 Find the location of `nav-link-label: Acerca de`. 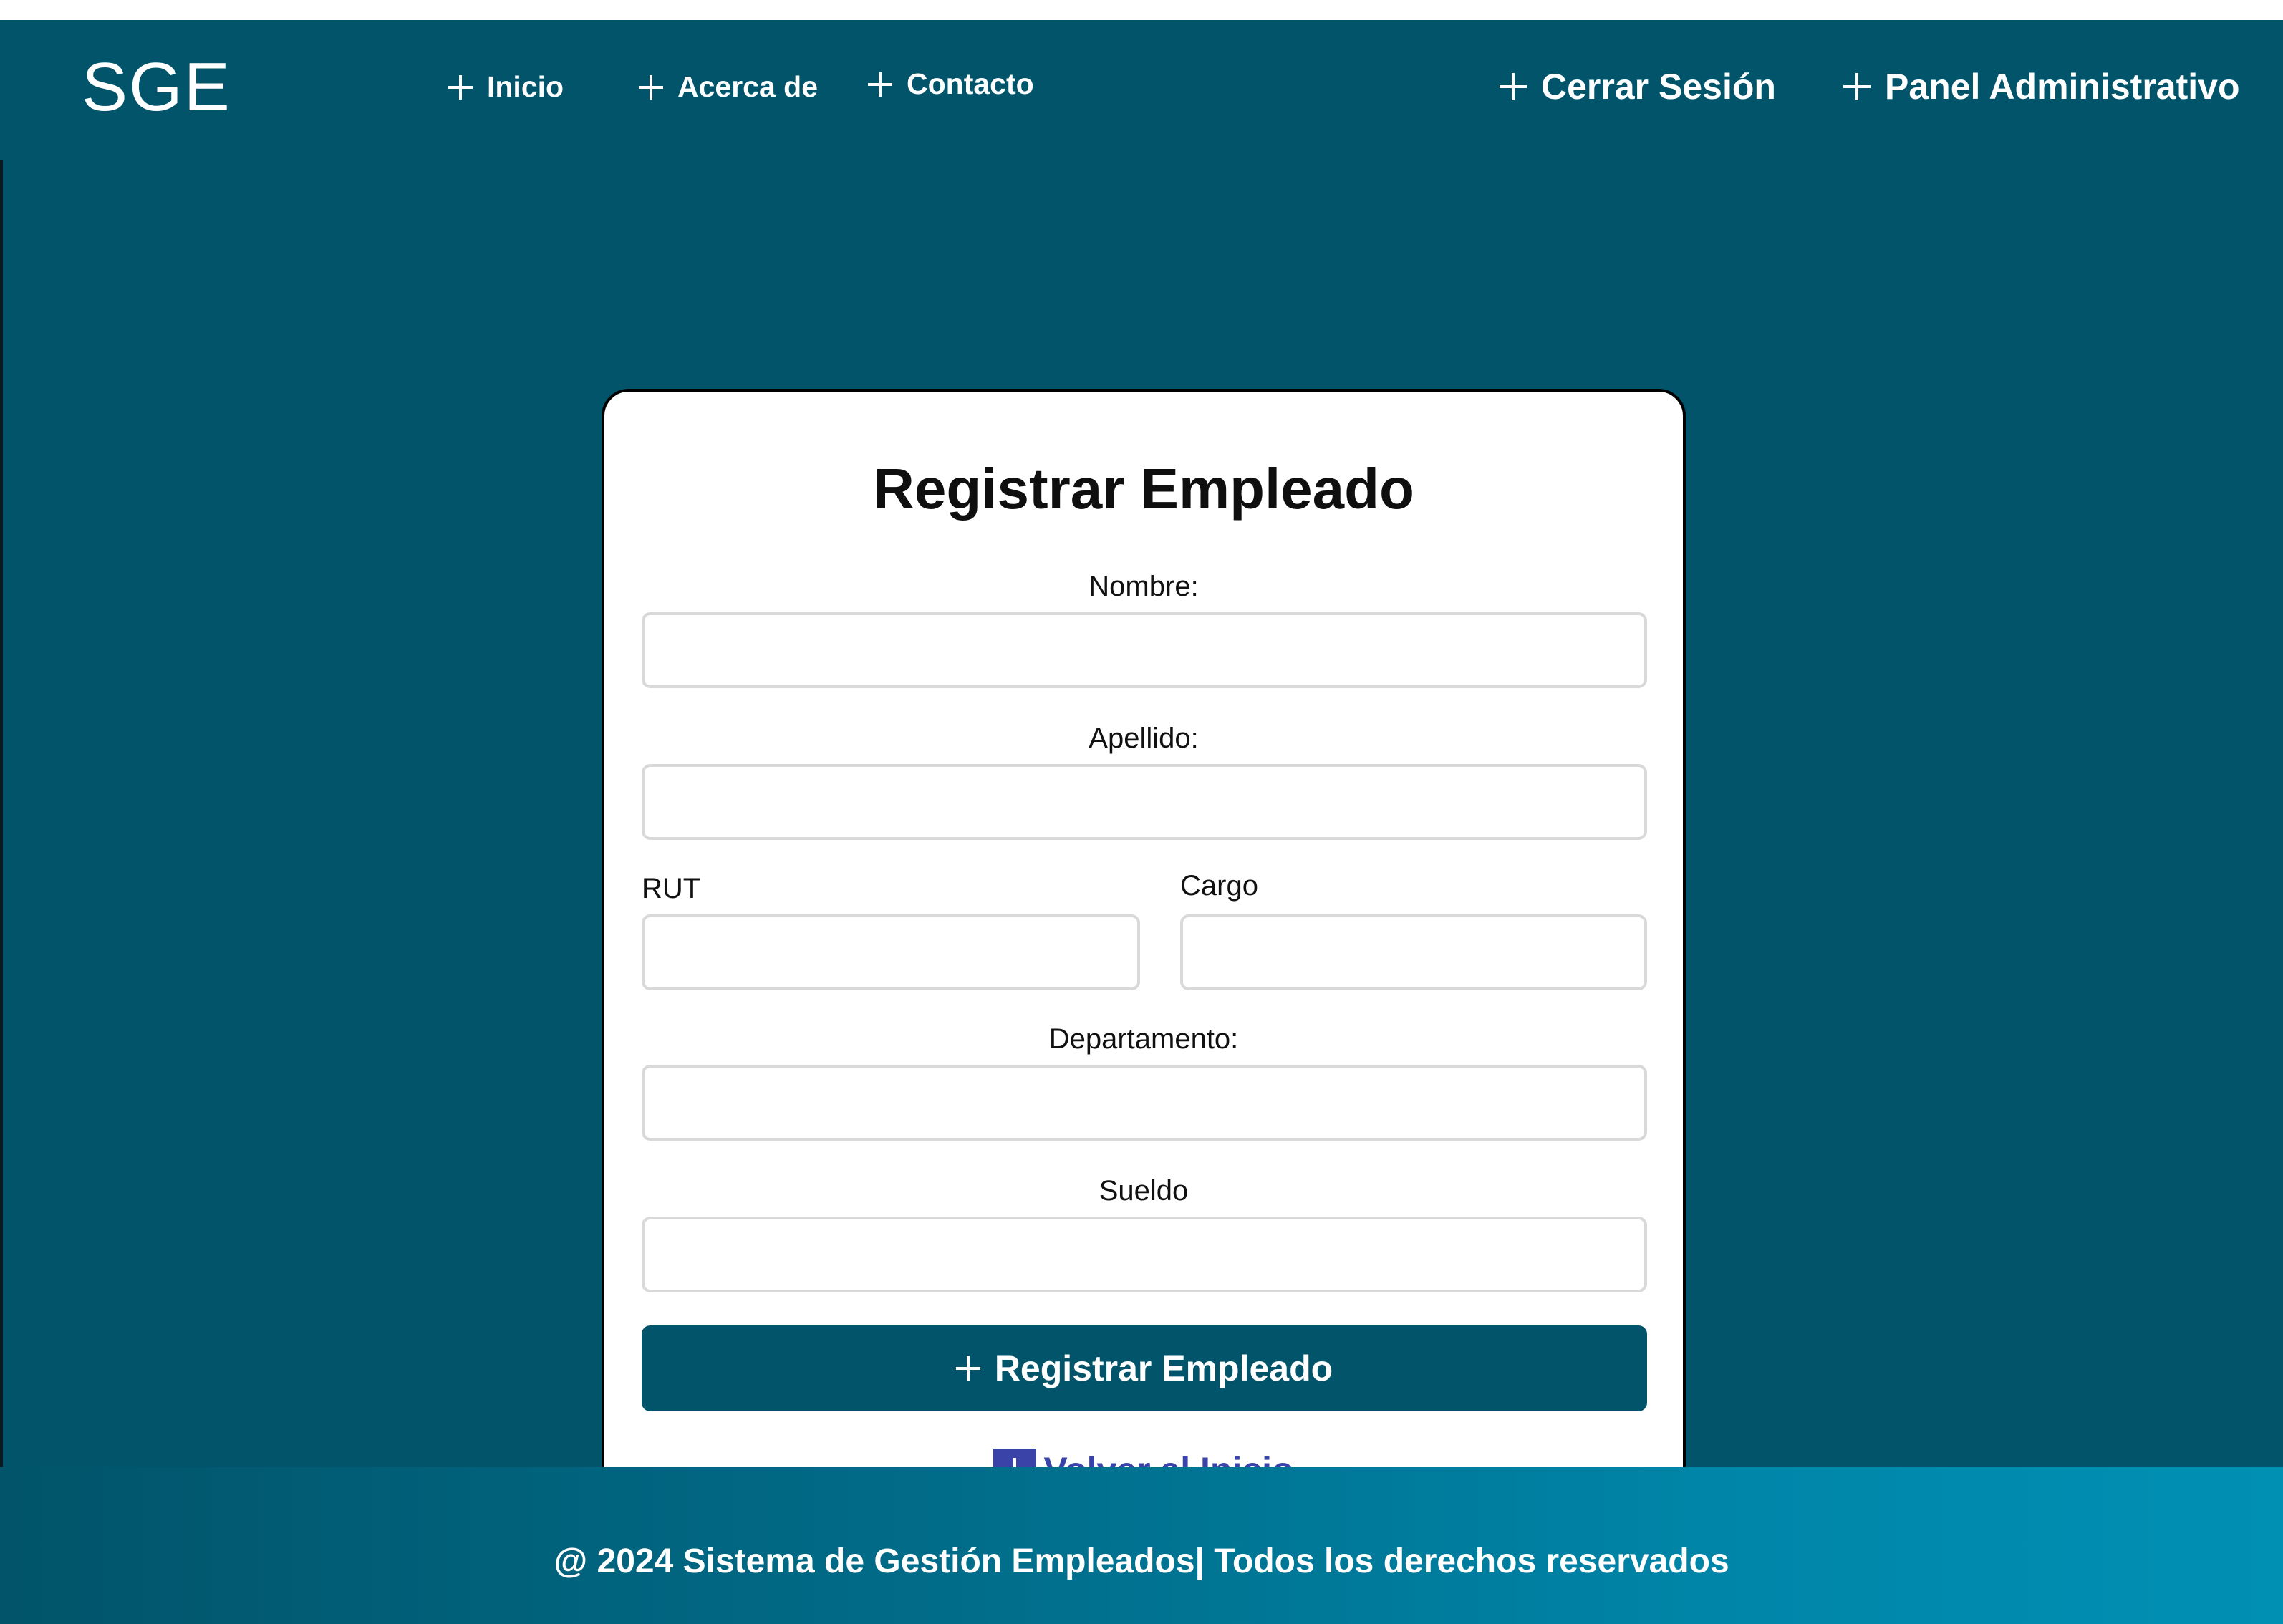

nav-link-label: Acerca de is located at coordinates (748, 86).